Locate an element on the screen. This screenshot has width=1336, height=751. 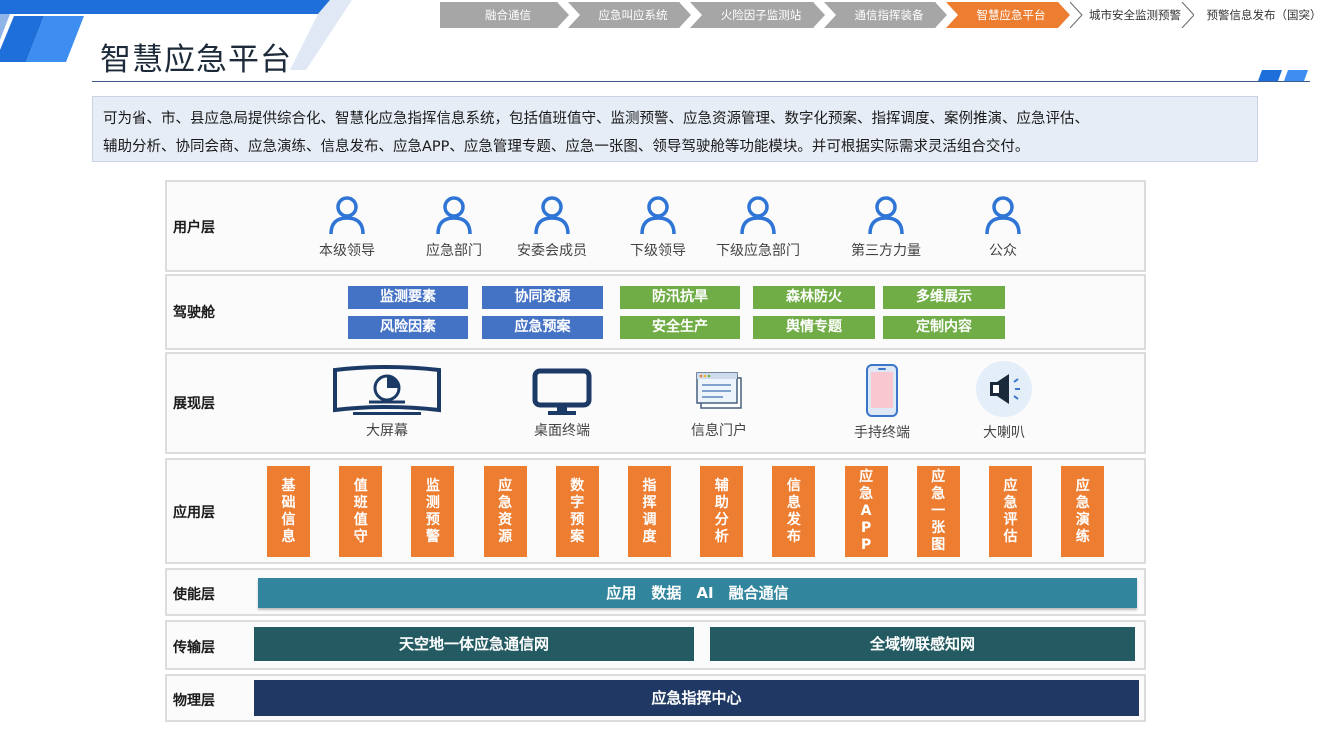
application-module: 应急评估 is located at coordinates (1010, 511).